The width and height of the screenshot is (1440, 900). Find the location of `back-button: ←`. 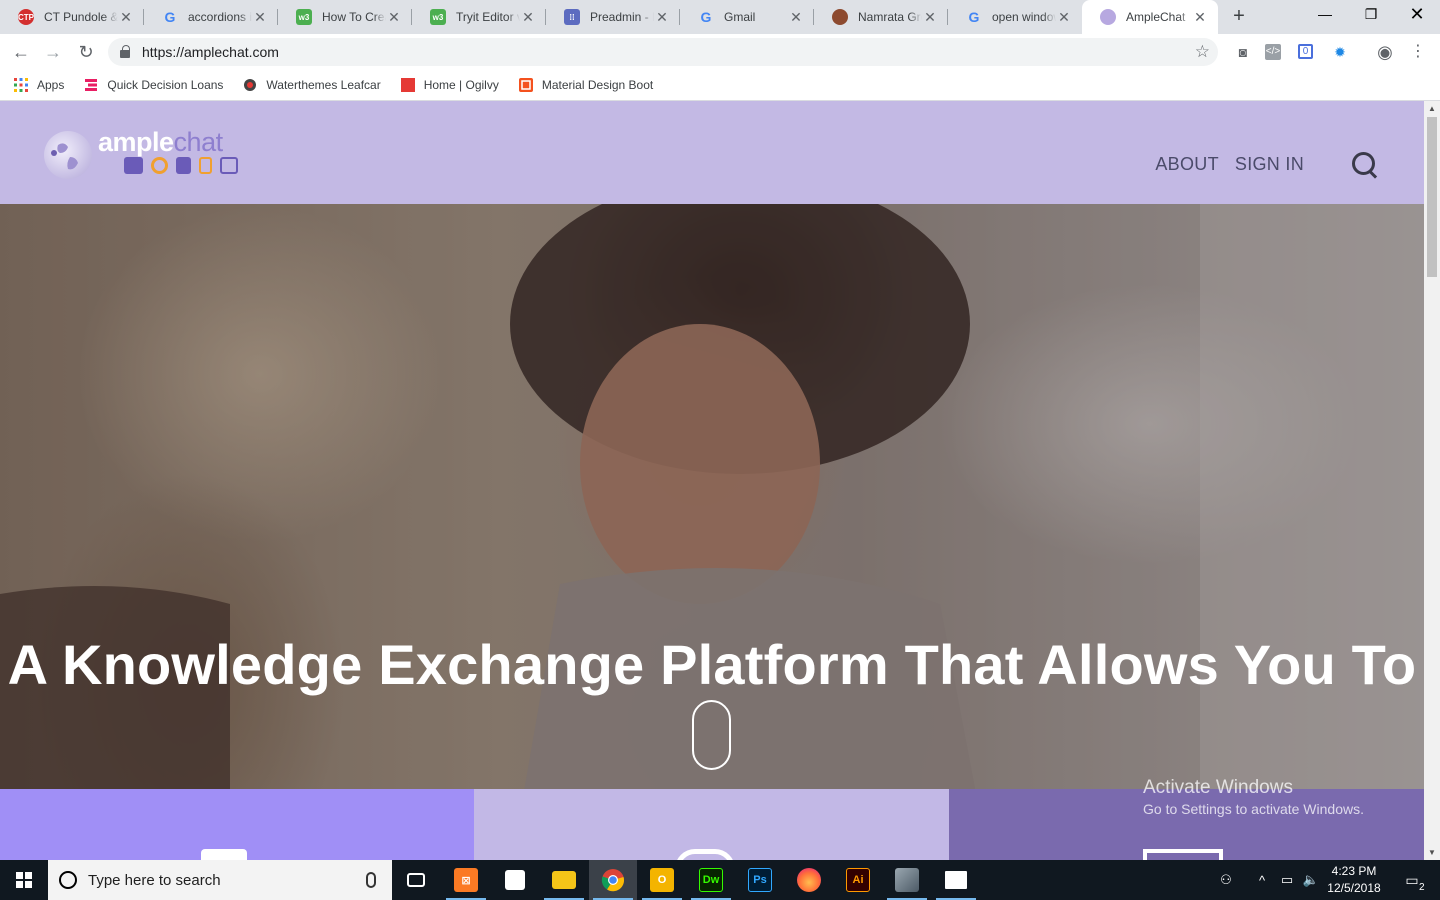

back-button: ← is located at coordinates (21, 52).